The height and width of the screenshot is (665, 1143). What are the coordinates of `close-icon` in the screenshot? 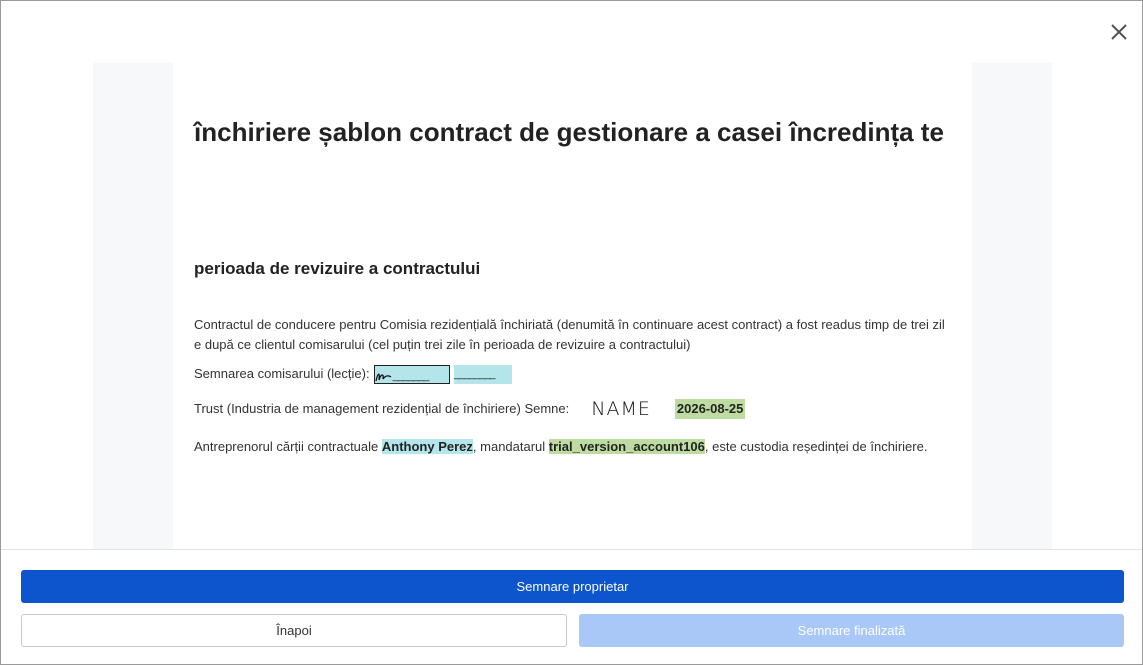 It's located at (1119, 32).